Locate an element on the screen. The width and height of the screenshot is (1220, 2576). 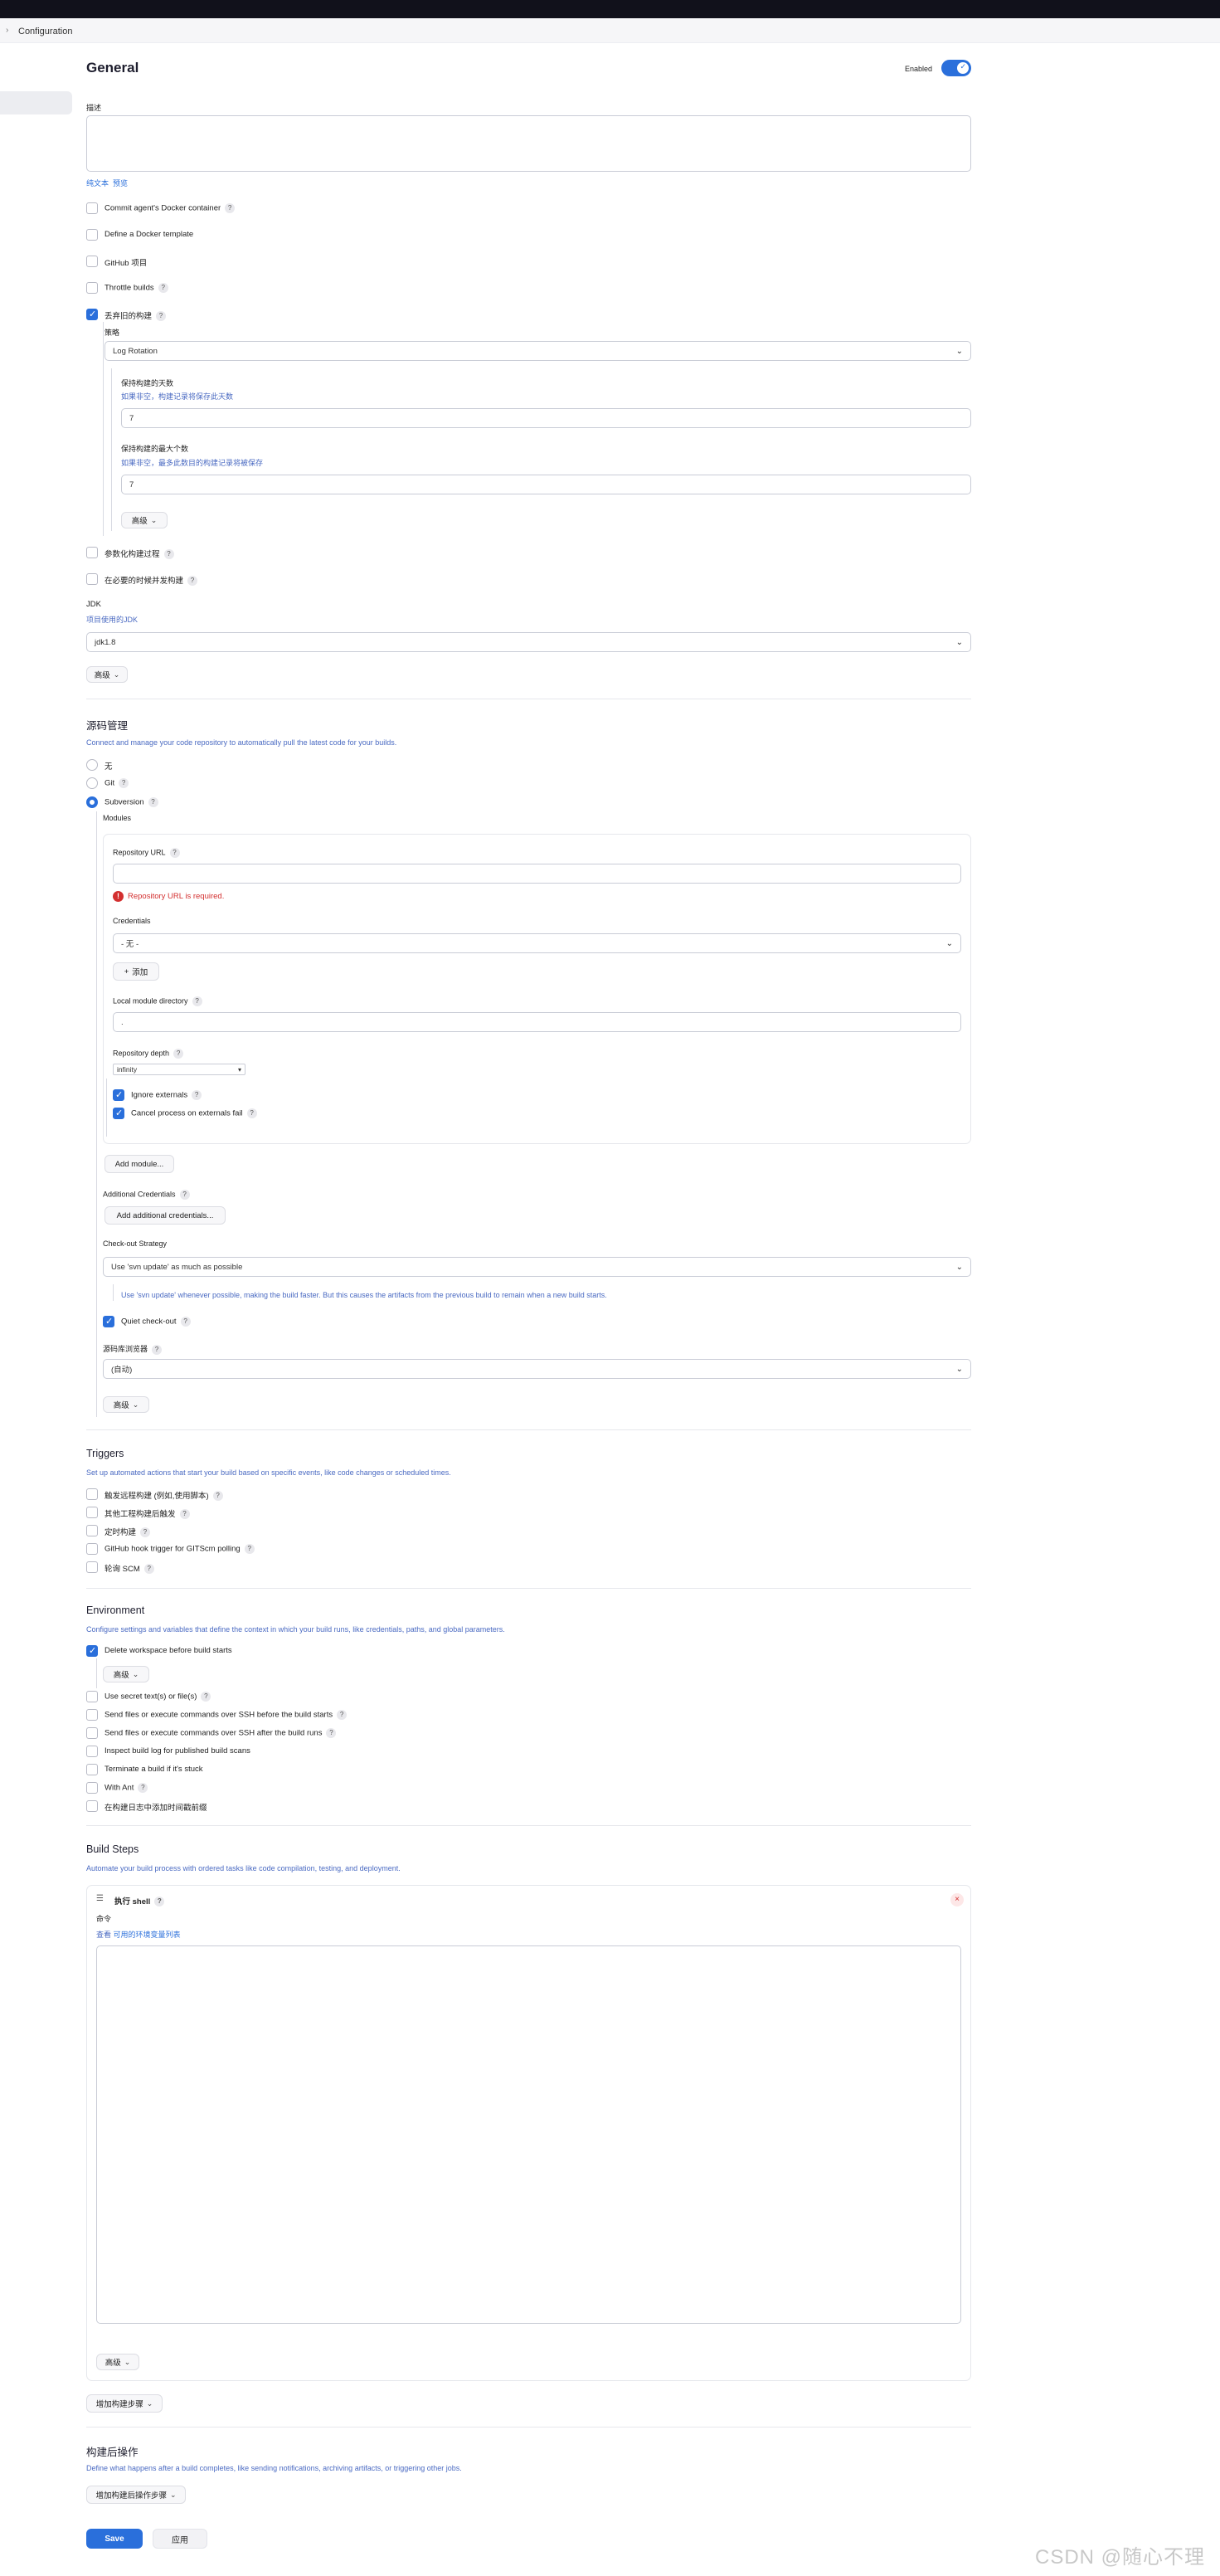
trigger-label-poll-scm: 轮询 SCM? is located at coordinates (130, 1568).